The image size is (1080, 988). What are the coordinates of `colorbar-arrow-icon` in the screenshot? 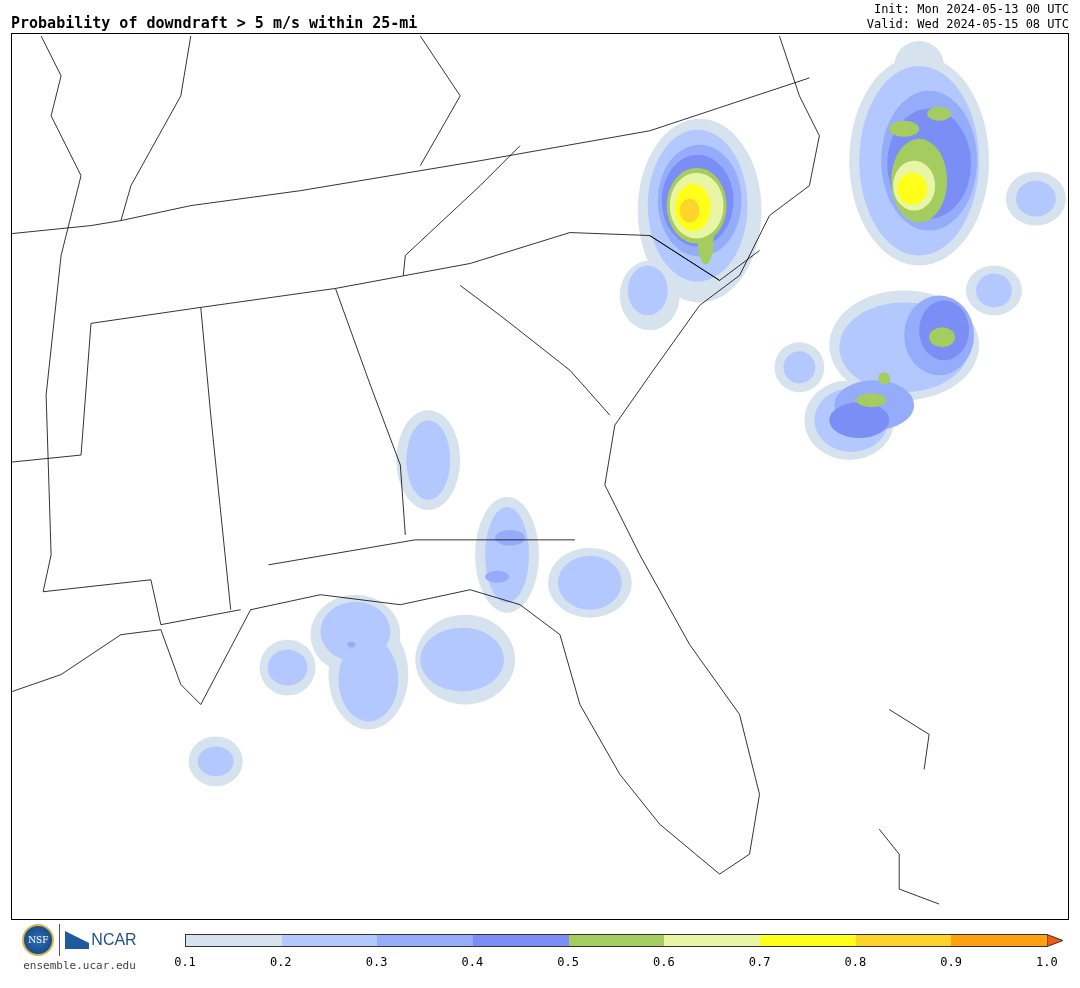 It's located at (1055, 940).